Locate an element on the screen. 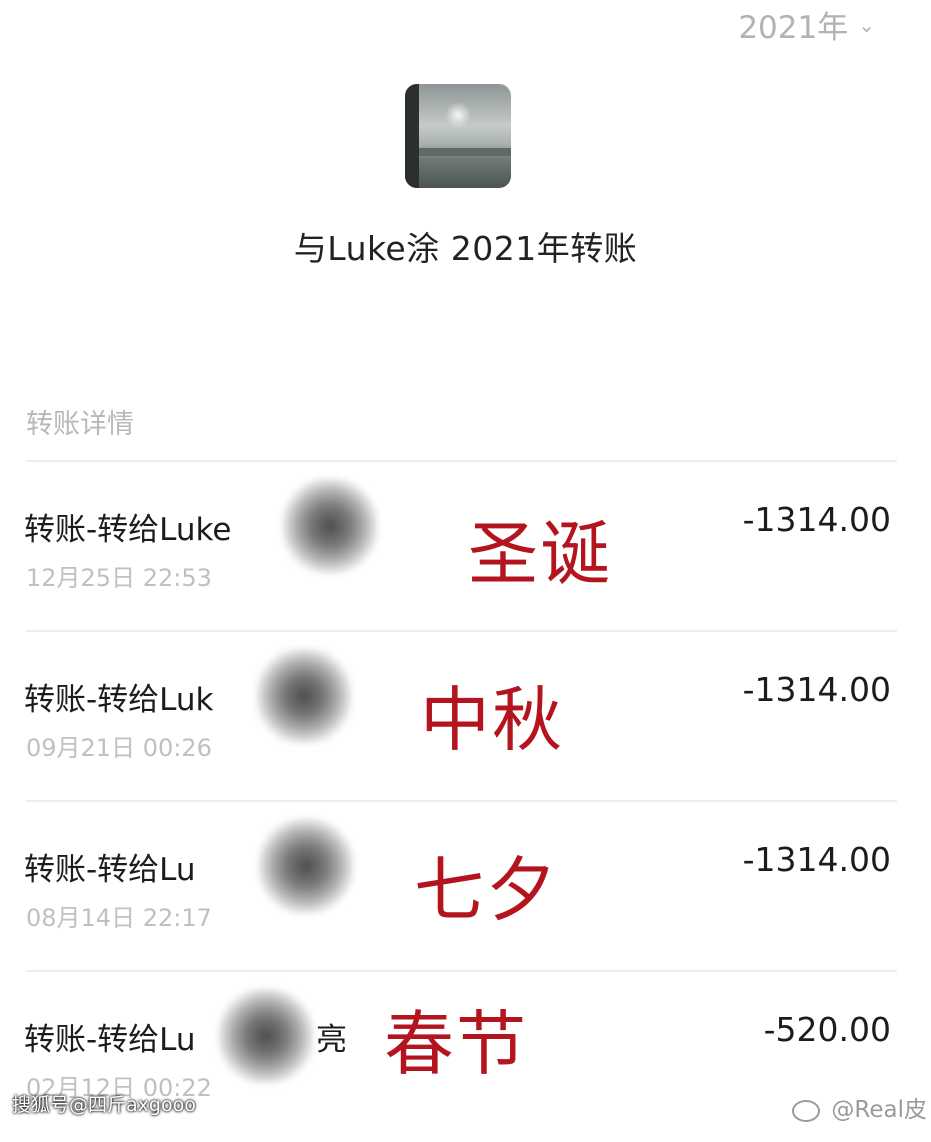  section-label: 转账详情 is located at coordinates (80, 424).